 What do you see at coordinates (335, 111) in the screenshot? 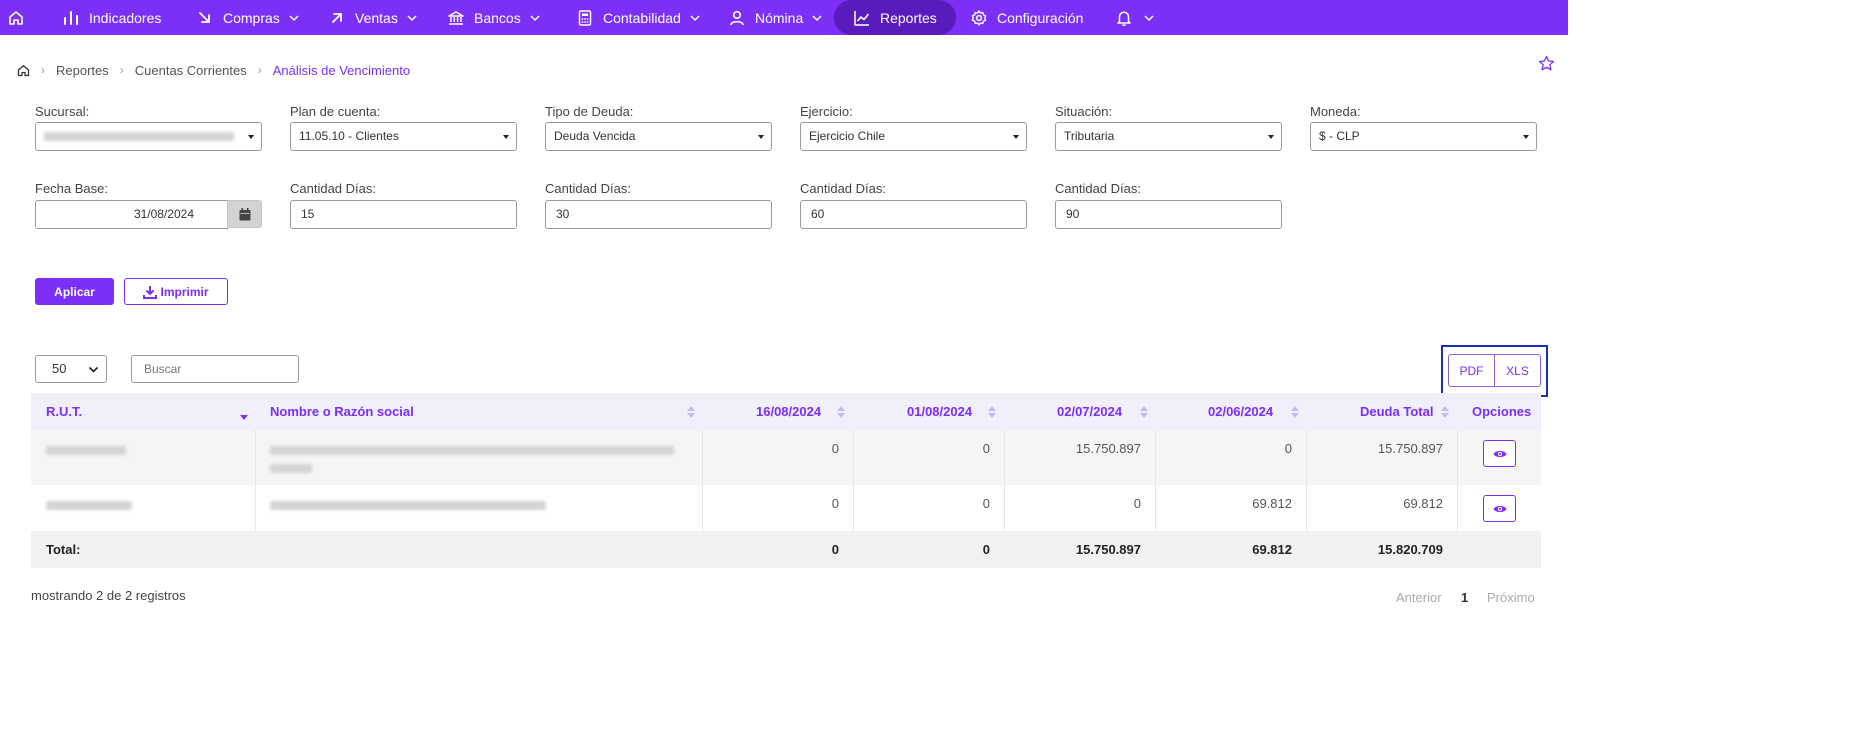
I see `plan-cuenta-label: Plan de cuenta:` at bounding box center [335, 111].